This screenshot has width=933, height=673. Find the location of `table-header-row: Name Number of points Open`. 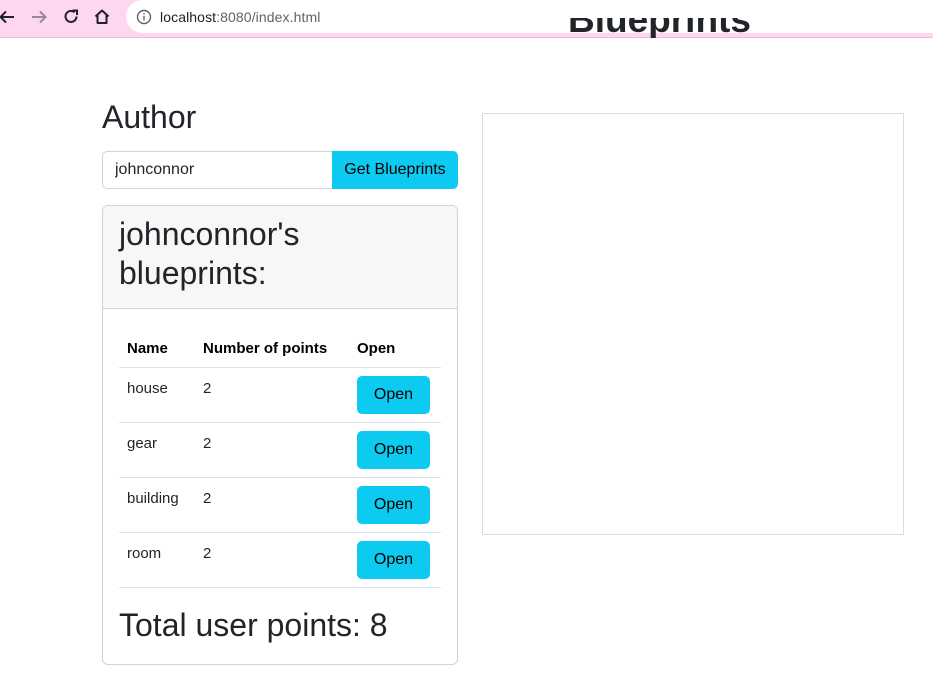

table-header-row: Name Number of points Open is located at coordinates (280, 347).